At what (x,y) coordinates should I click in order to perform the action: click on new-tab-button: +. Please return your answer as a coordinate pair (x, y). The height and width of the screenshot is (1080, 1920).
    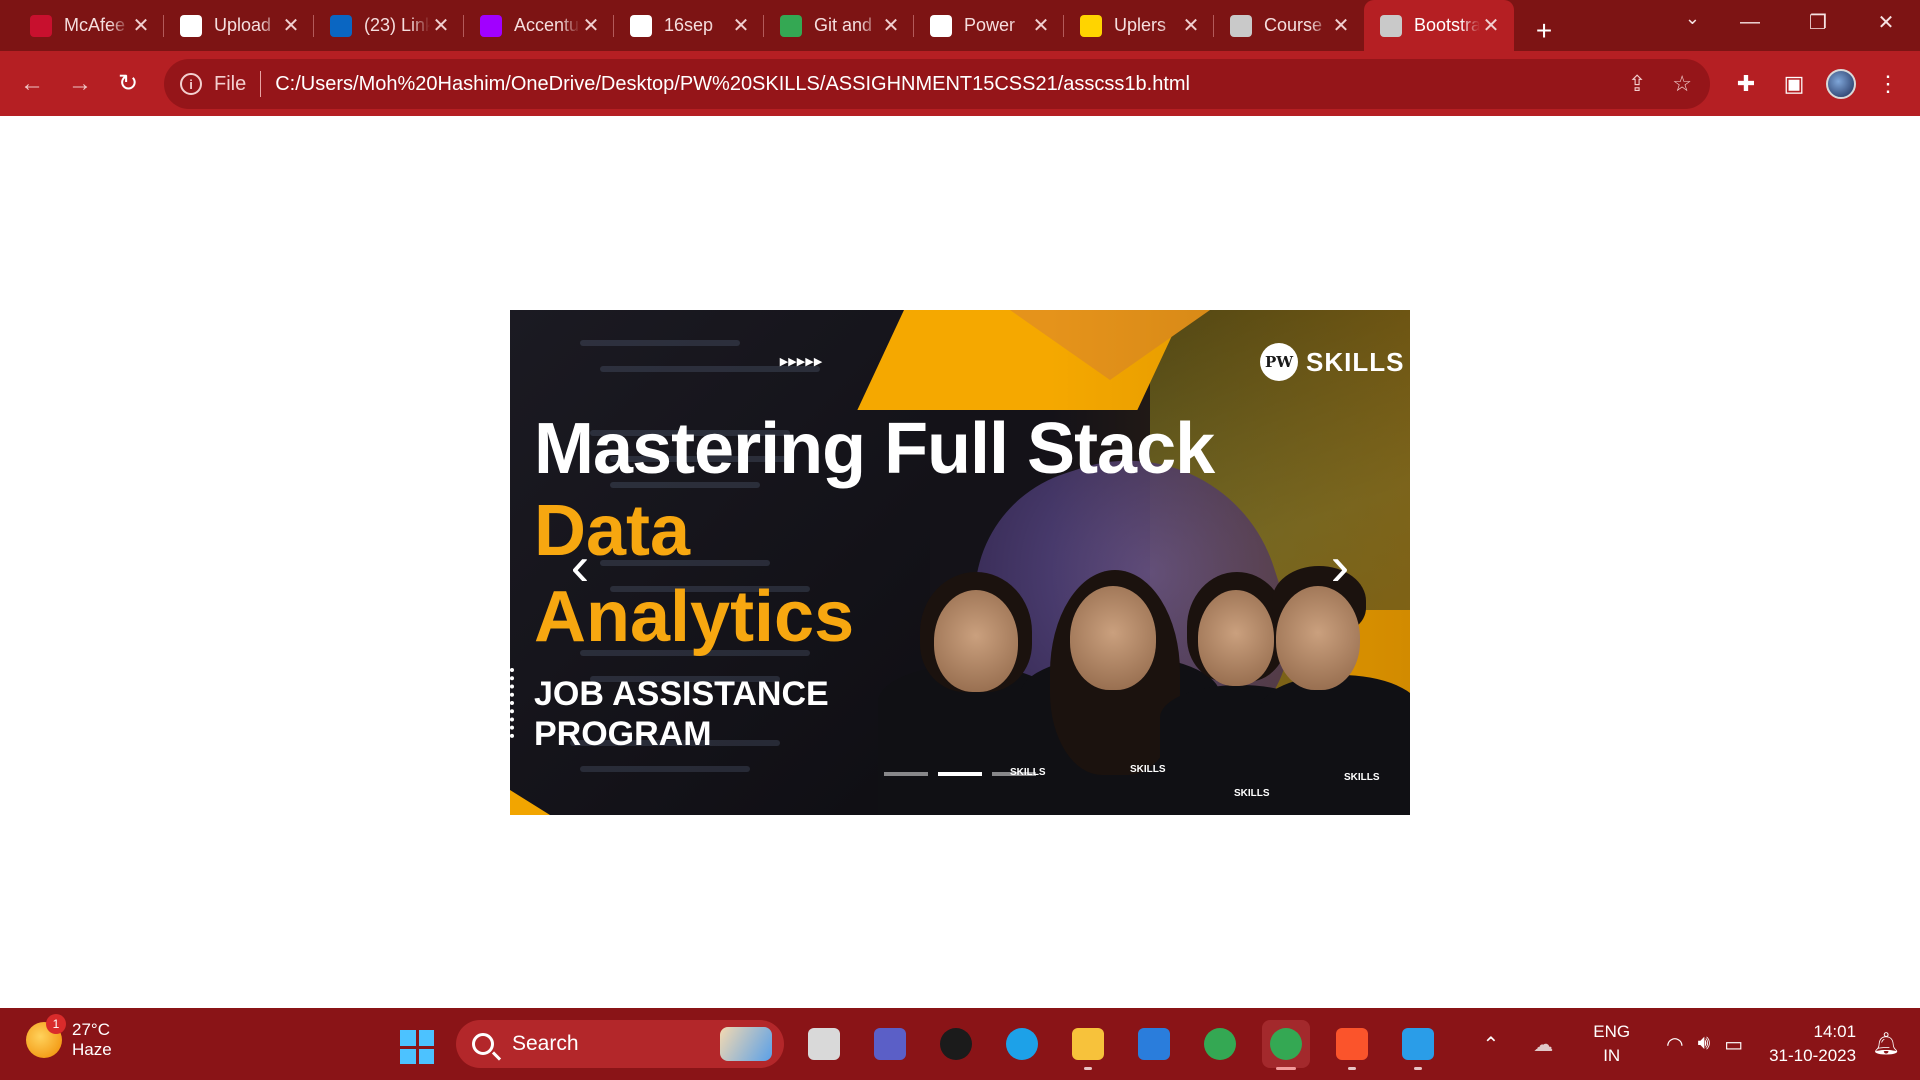
    Looking at the image, I should click on (1544, 31).